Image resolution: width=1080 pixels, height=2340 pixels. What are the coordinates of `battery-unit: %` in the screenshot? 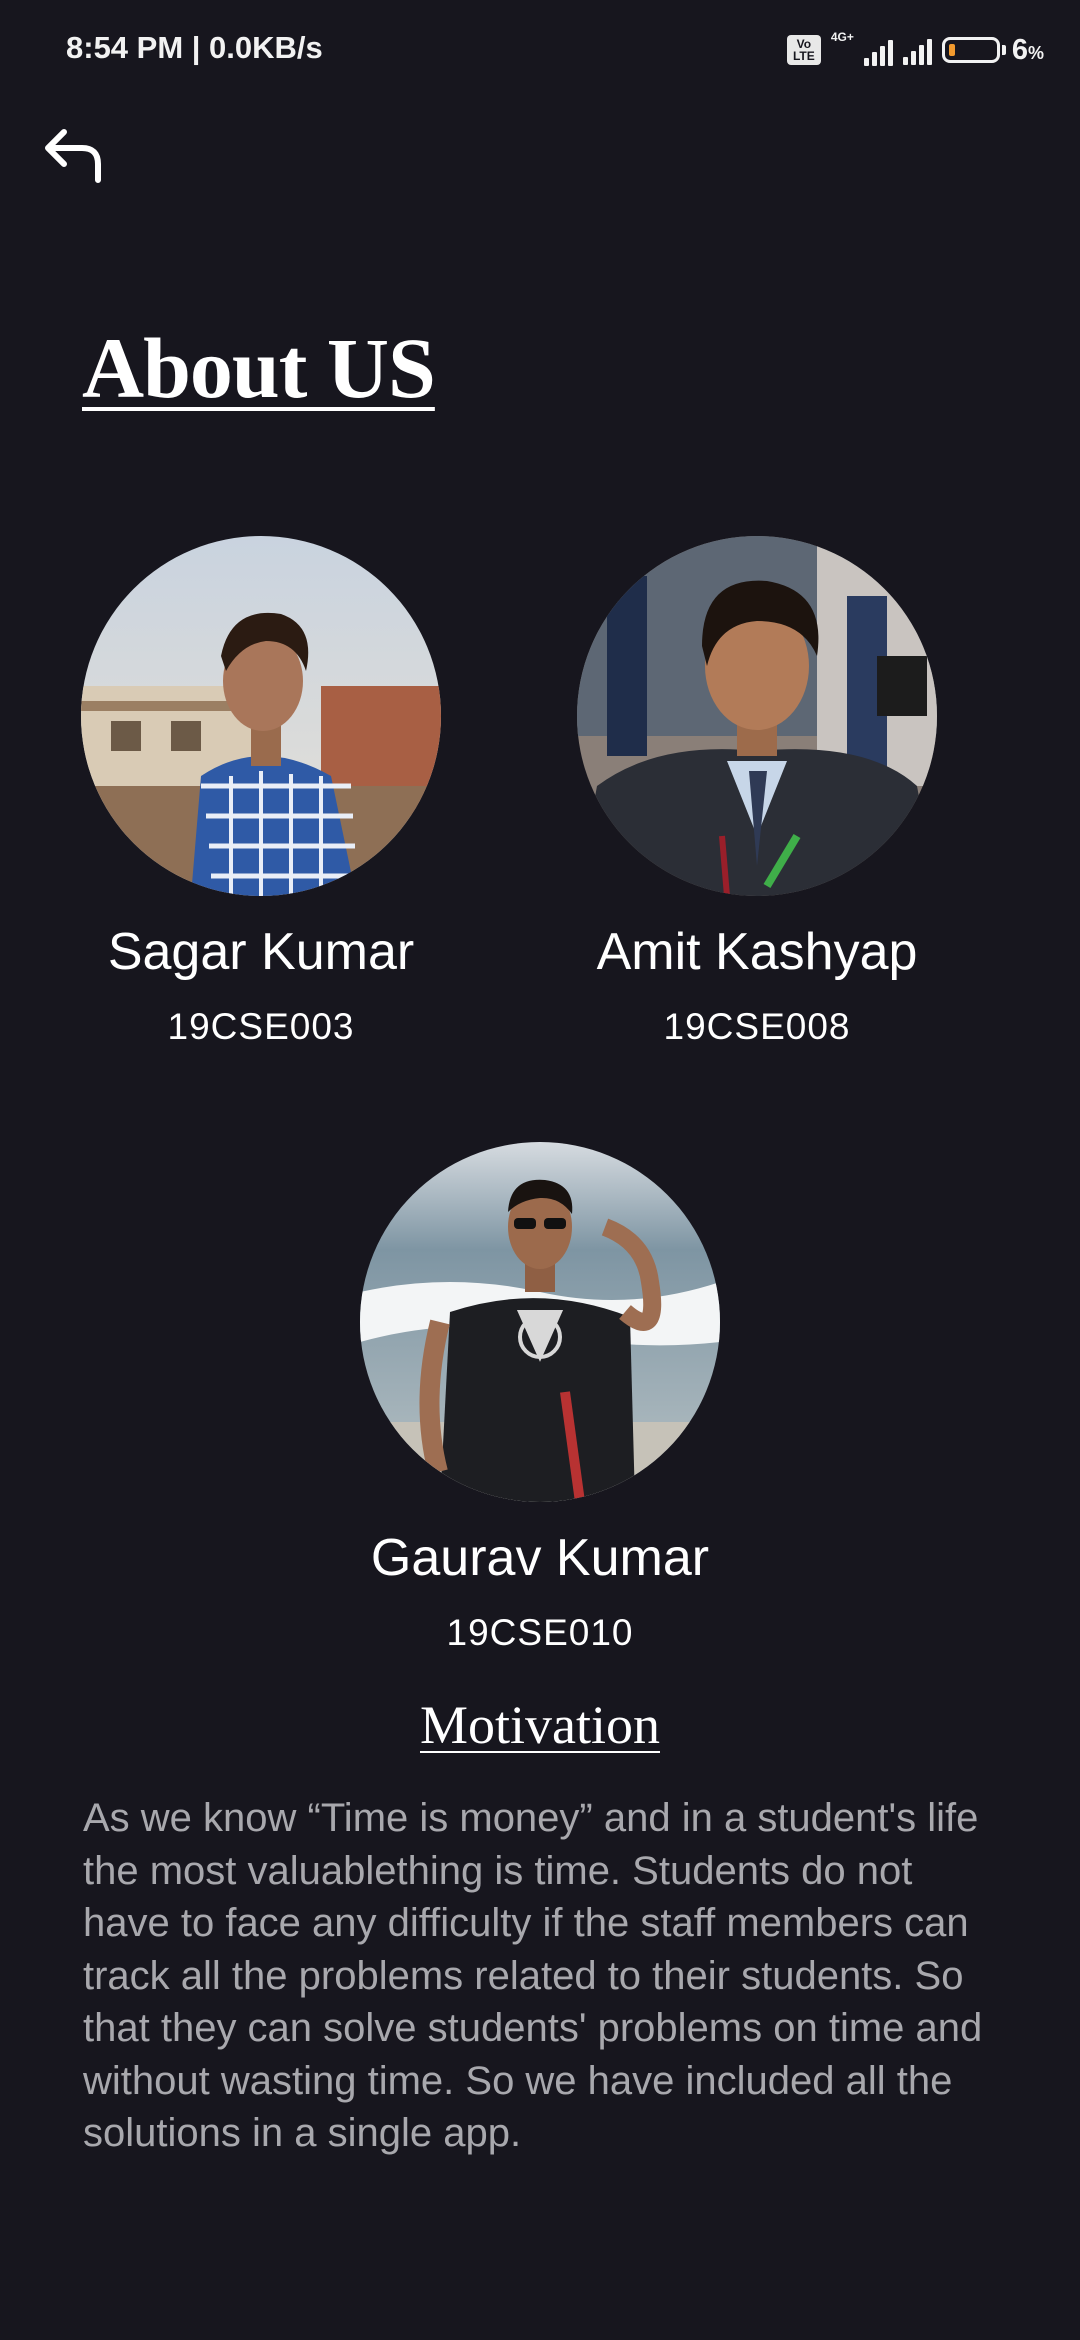 It's located at (1035, 52).